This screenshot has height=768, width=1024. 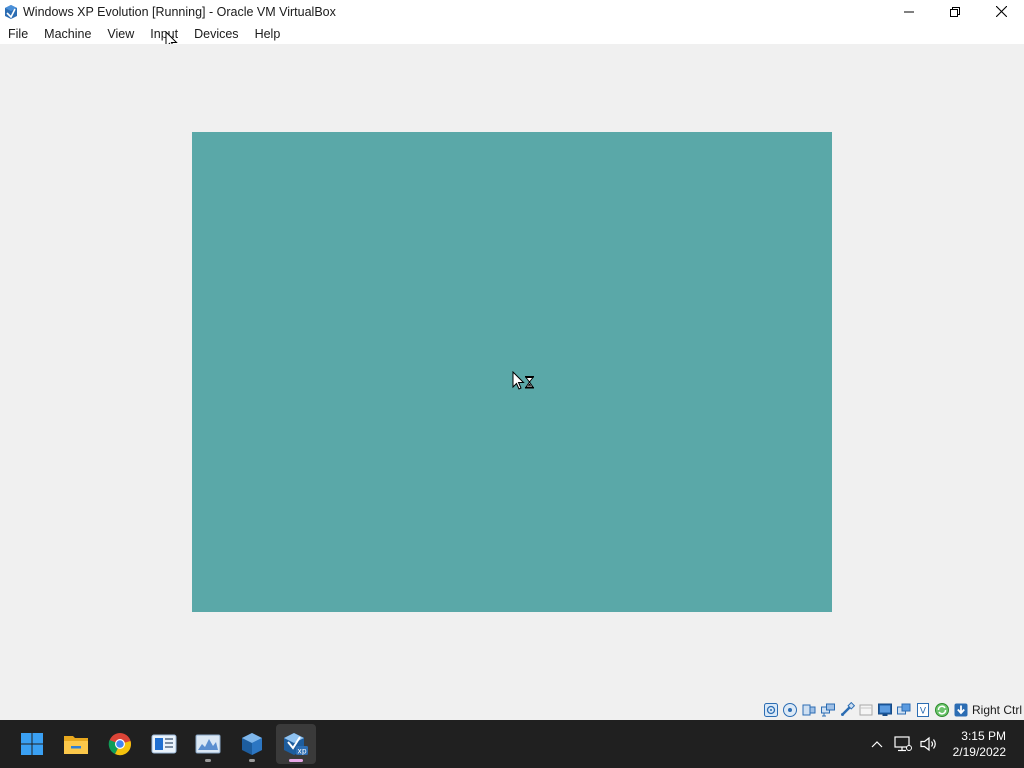 I want to click on menu-file: File, so click(x=18, y=34).